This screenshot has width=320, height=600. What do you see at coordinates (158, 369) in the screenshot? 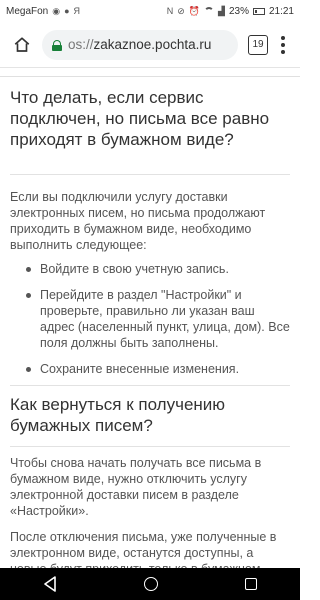
I see `list-item: Сохраните внесенные изменения.` at bounding box center [158, 369].